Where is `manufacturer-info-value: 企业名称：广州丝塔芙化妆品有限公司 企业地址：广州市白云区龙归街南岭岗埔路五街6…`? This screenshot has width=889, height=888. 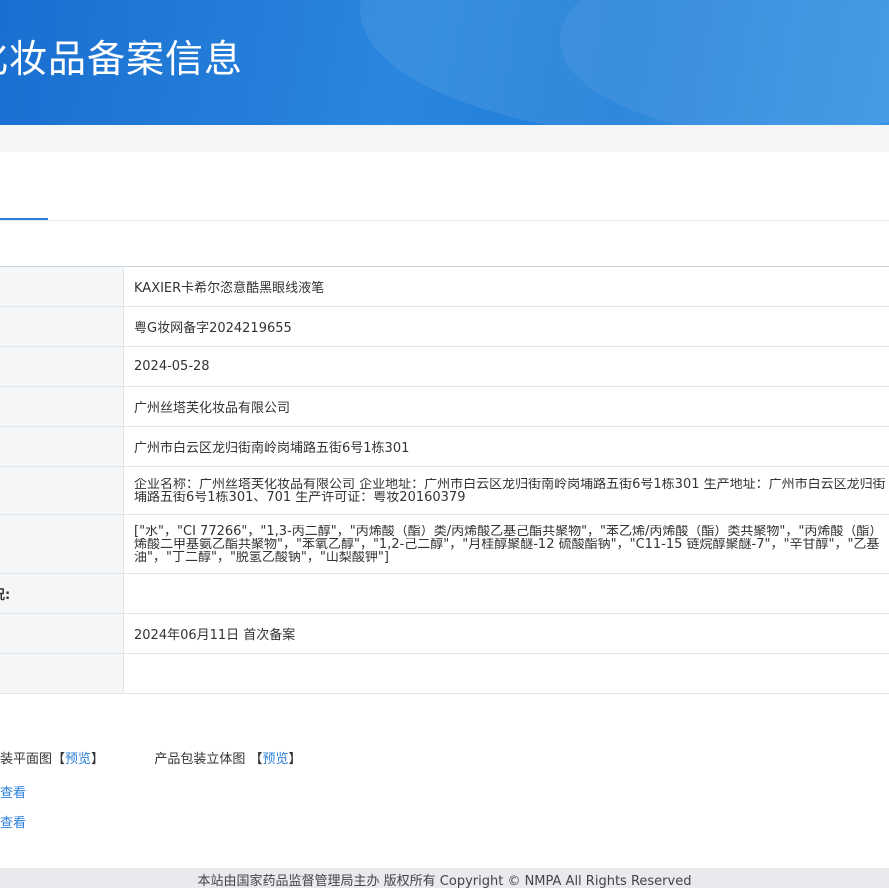
manufacturer-info-value: 企业名称：广州丝塔芙化妆品有限公司 企业地址：广州市白云区龙归街南岭岗埔路五街6… is located at coordinates (506, 490).